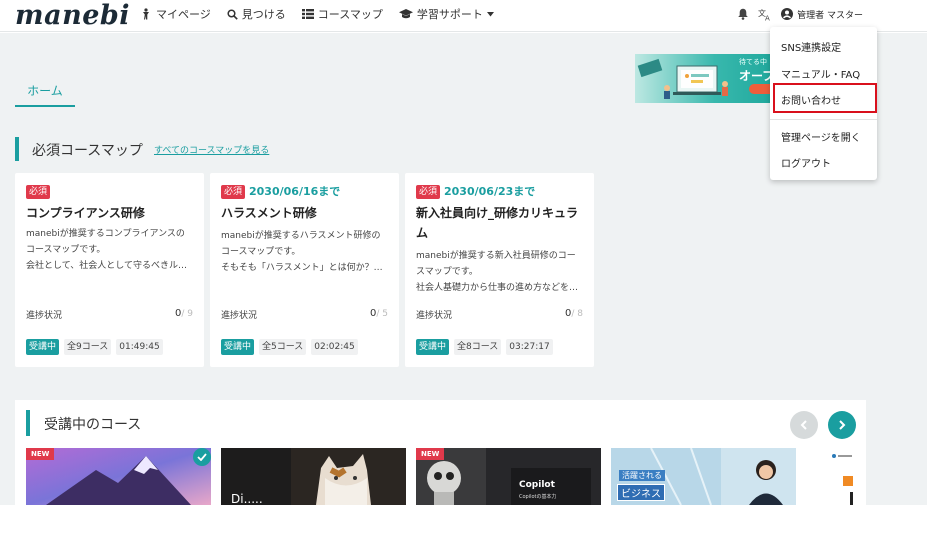 The width and height of the screenshot is (927, 539). I want to click on card-footer: 受講中 全9コース 01:49:45, so click(97, 347).